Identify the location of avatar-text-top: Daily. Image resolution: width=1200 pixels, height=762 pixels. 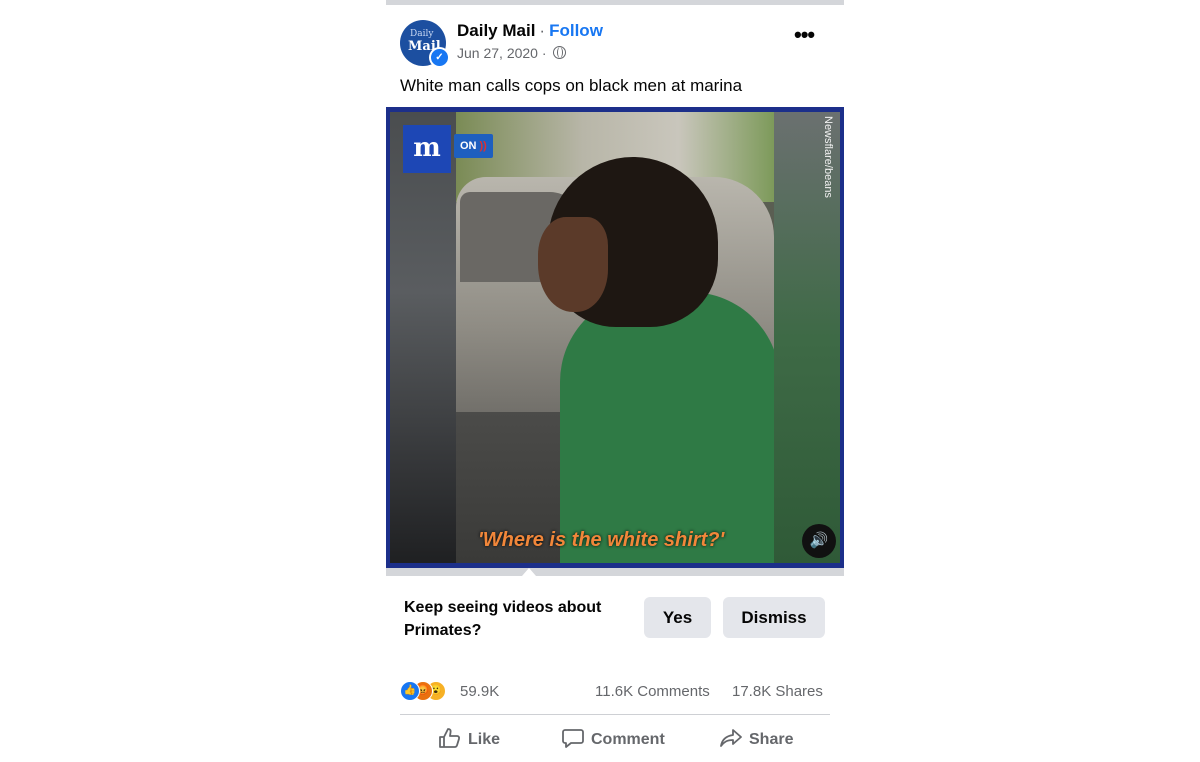
(422, 34).